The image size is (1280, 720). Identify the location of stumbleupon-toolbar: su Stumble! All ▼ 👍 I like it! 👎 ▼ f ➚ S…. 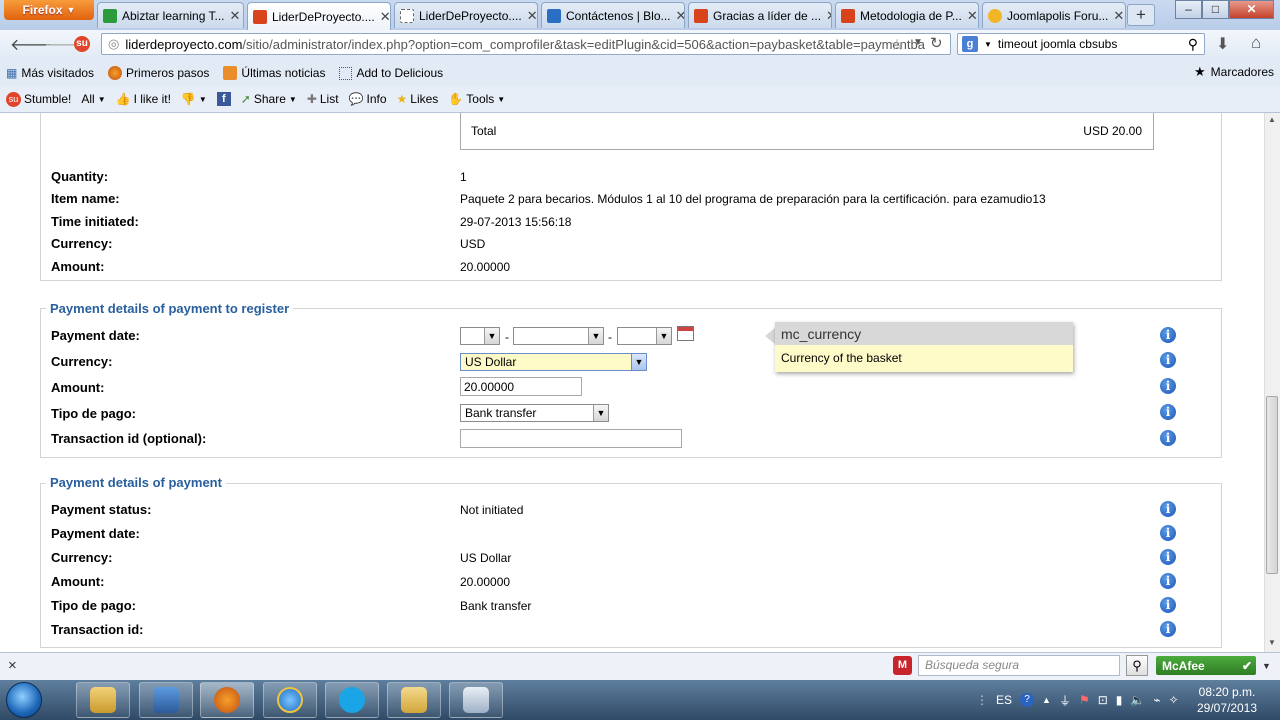
(640, 99).